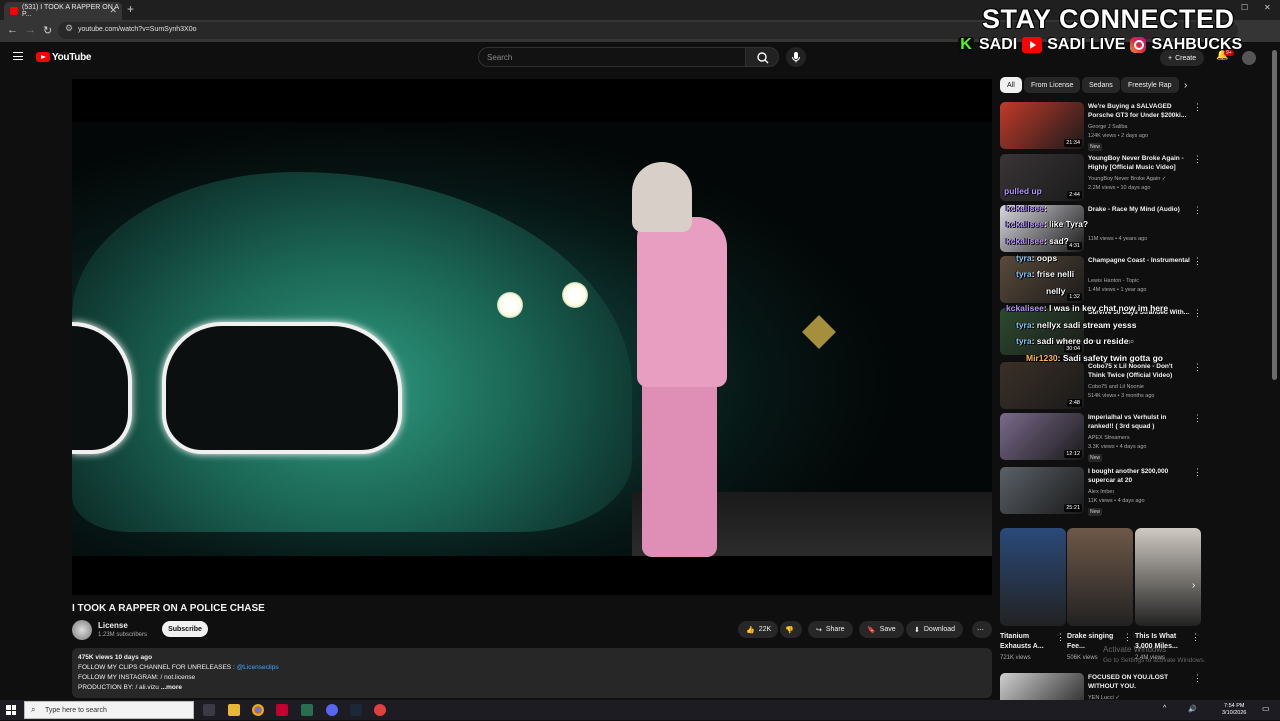 The width and height of the screenshot is (1280, 721). What do you see at coordinates (72, 57) in the screenshot?
I see `youtube-wordmark: YouTube` at bounding box center [72, 57].